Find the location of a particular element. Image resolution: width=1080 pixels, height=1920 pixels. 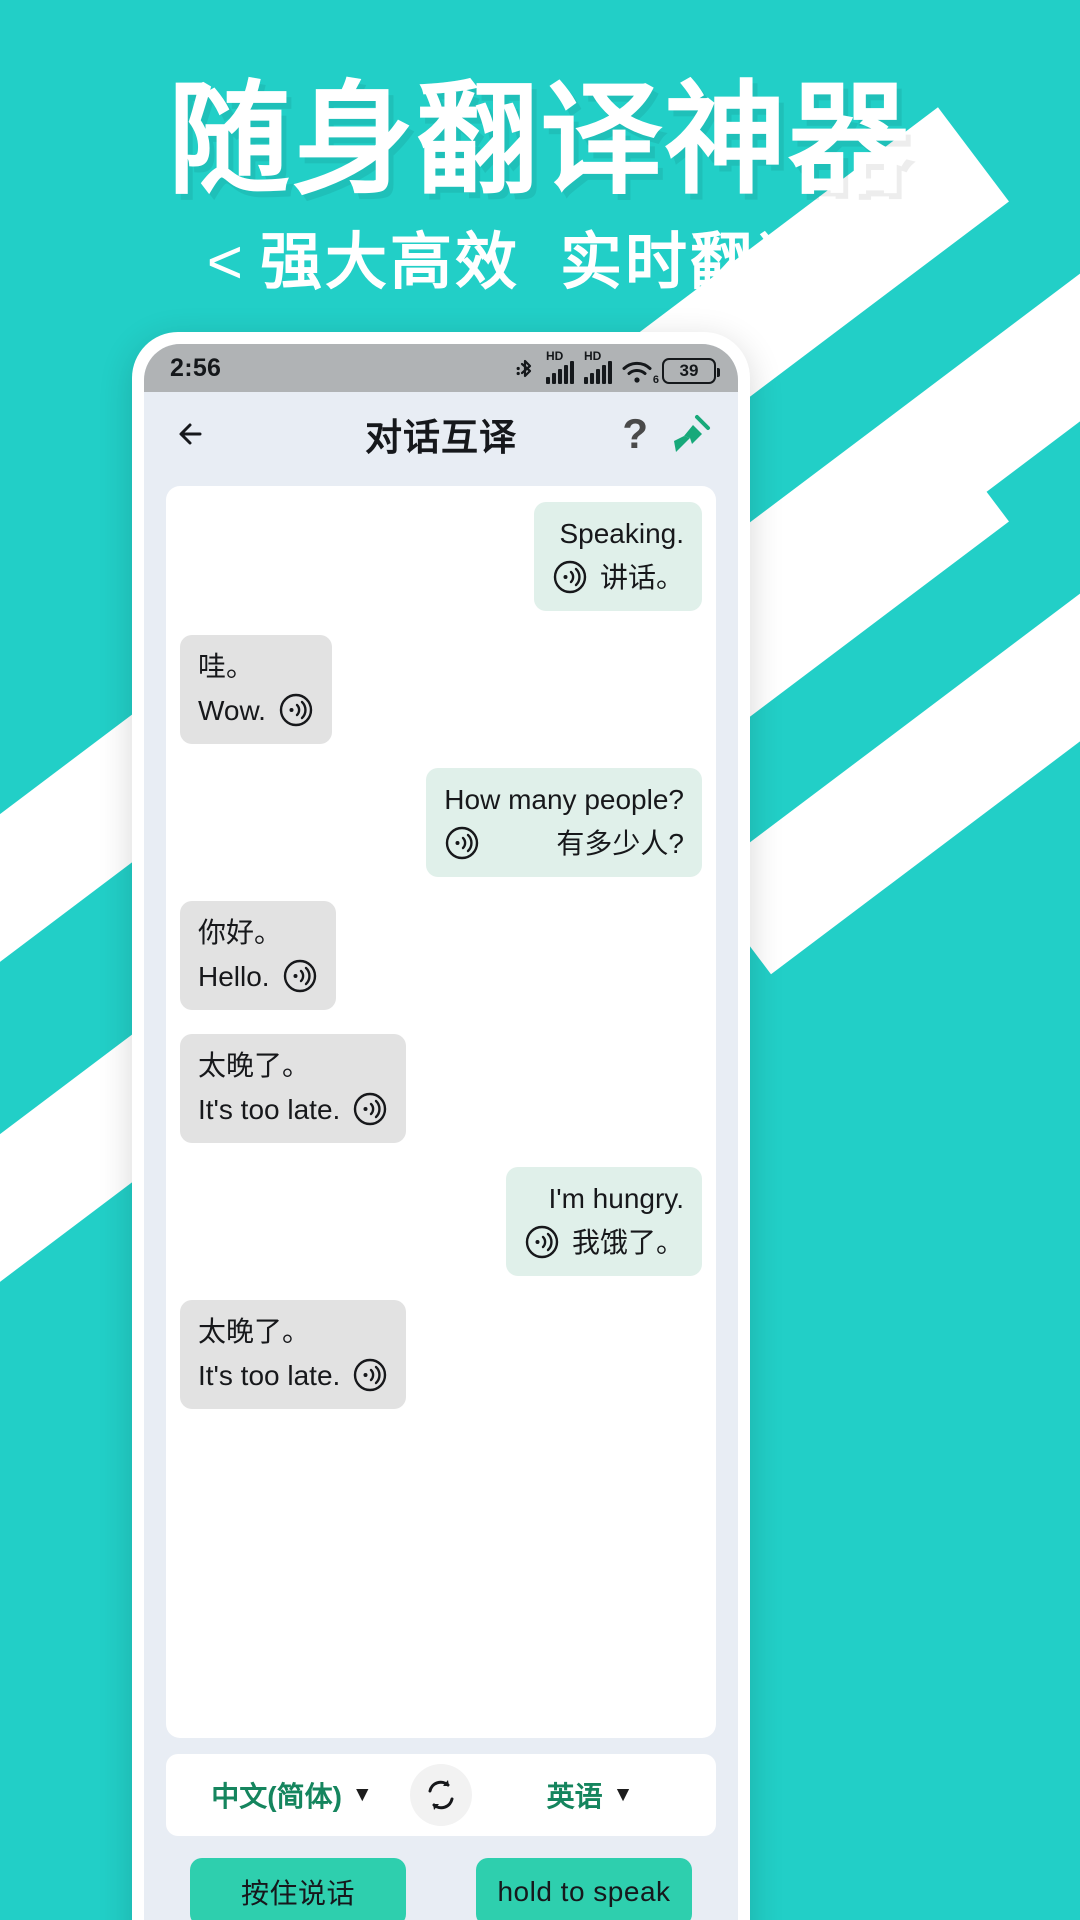

chat-bubble-right: How many people? 有多少人? is located at coordinates (564, 822).